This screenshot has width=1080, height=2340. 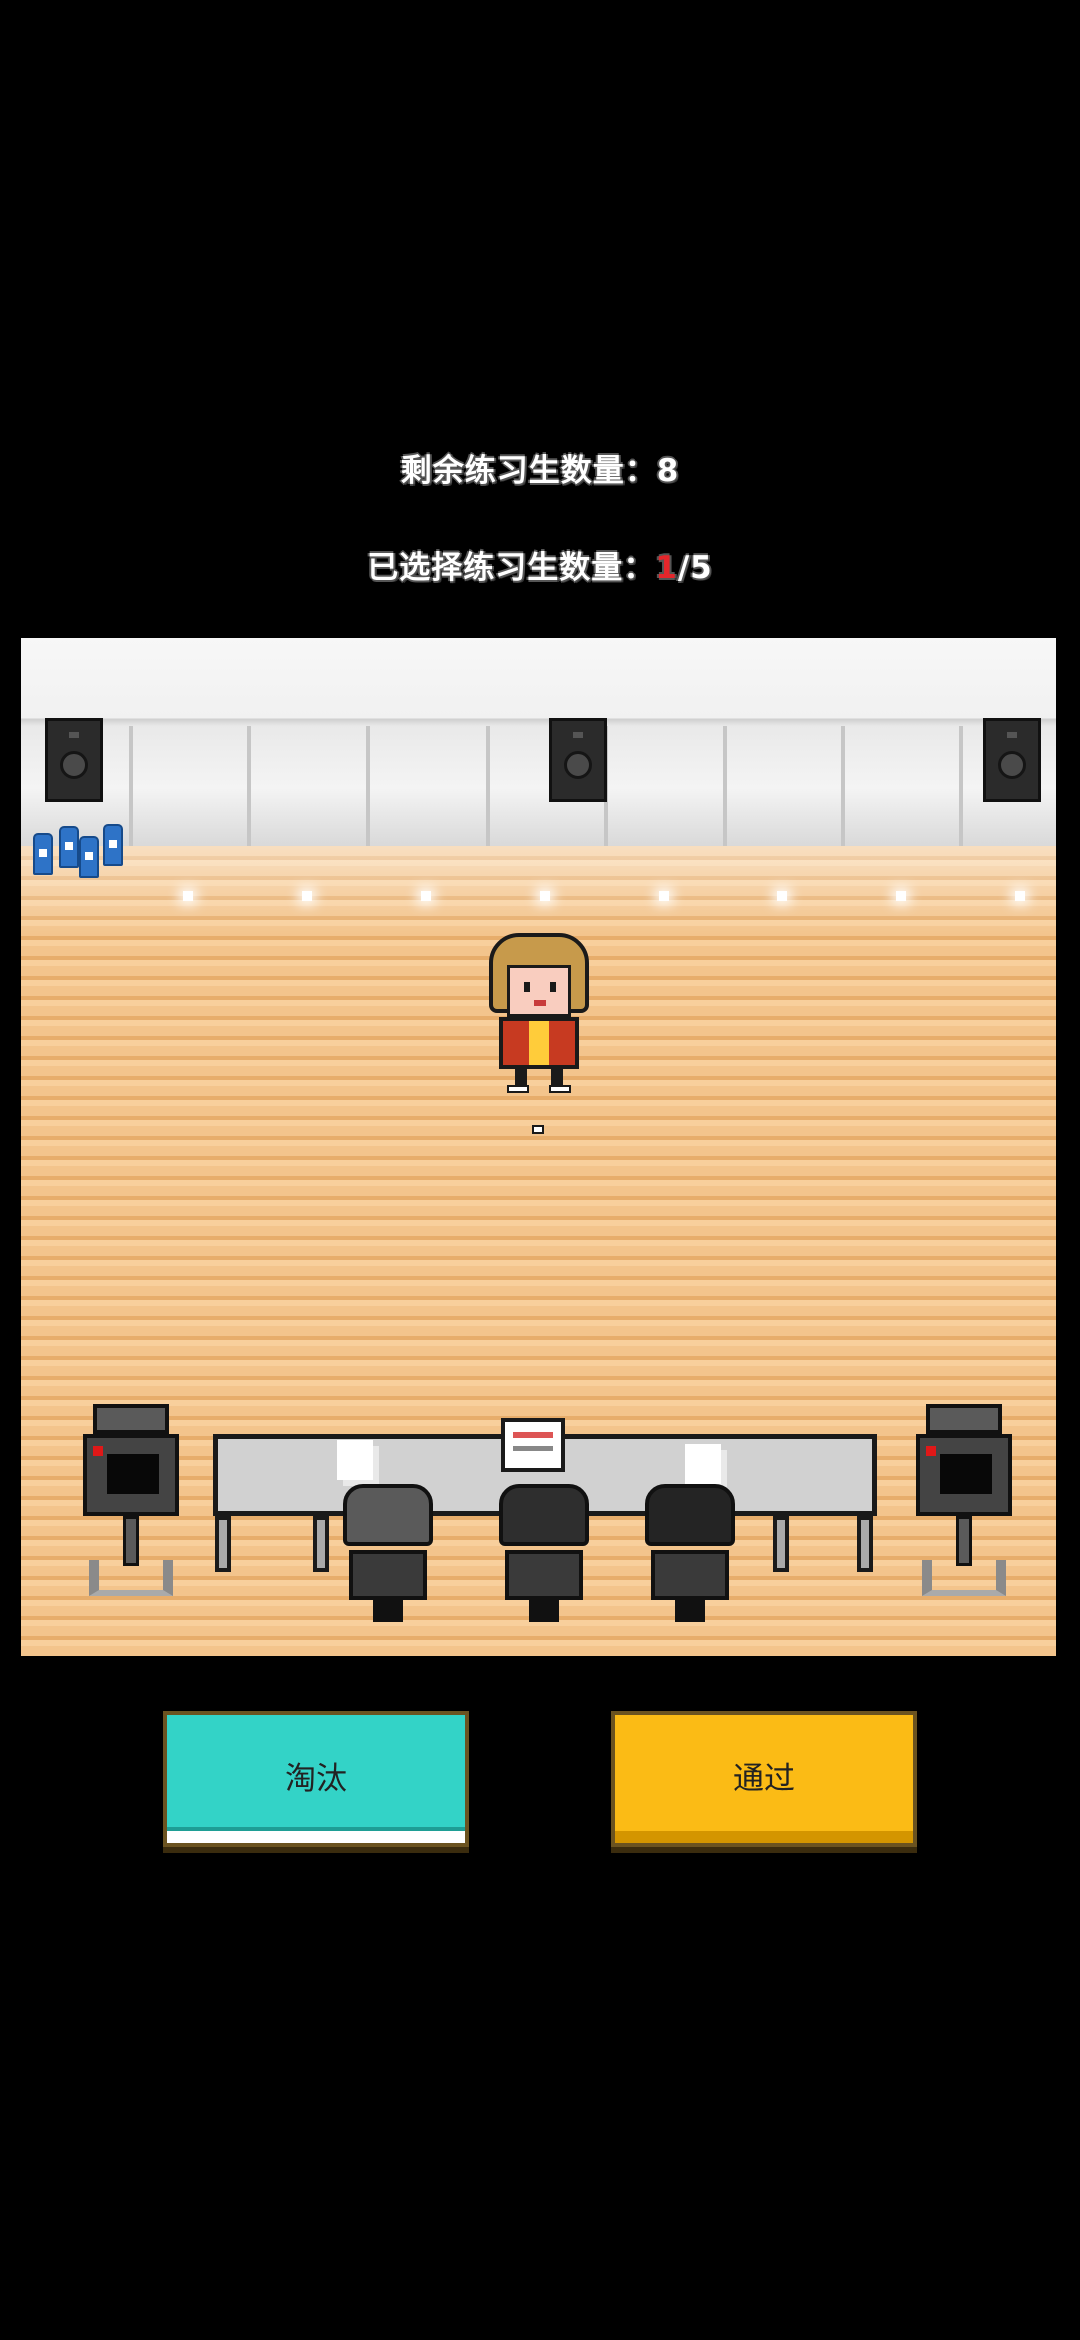 I want to click on eliminate-button-label: 淘汰, so click(x=316, y=1778).